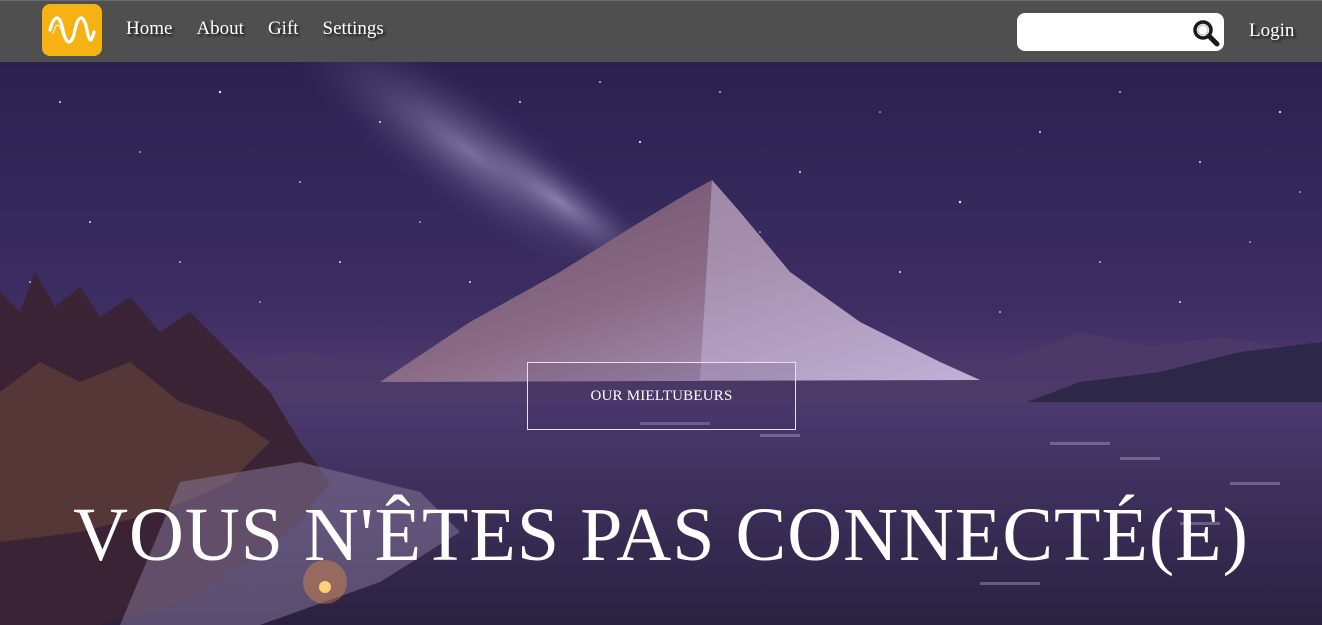  What do you see at coordinates (220, 29) in the screenshot?
I see `nav-about: About` at bounding box center [220, 29].